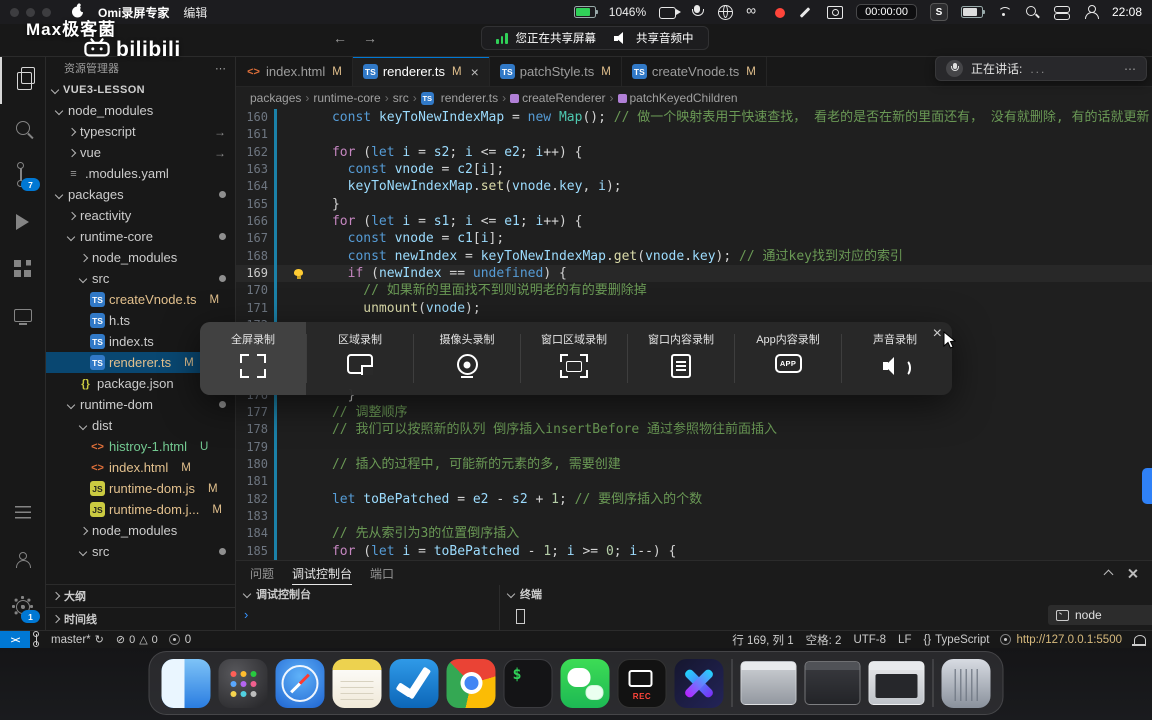 The height and width of the screenshot is (720, 1152). Describe the element at coordinates (459, 98) in the screenshot. I see `breadcrumb-item: TS renderer.ts` at that location.